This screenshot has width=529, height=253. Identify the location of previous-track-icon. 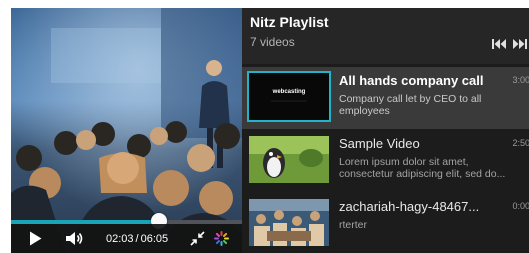
(499, 44).